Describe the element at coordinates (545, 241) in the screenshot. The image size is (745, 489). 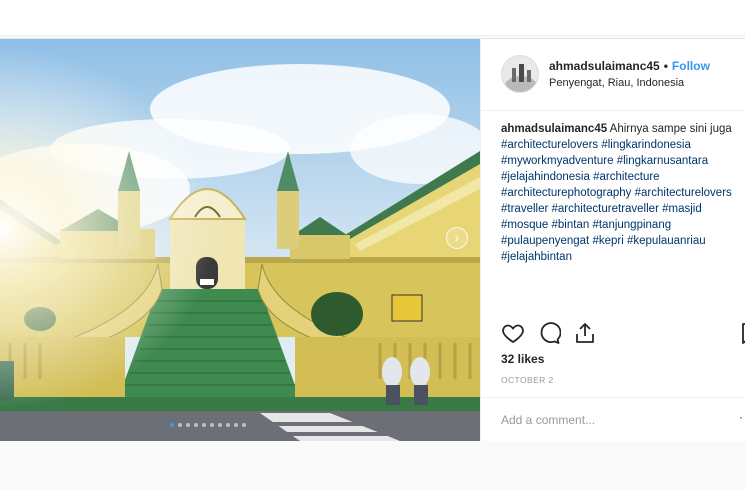
I see `hashtag: #pulaupenyengat` at that location.